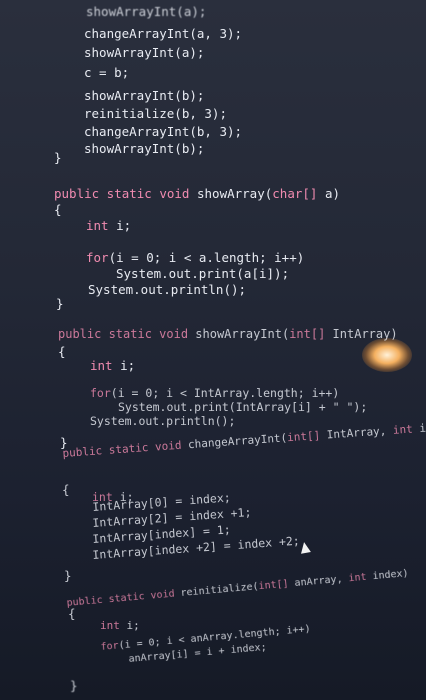  Describe the element at coordinates (217, 590) in the screenshot. I see `method-name: reinitialize(` at that location.